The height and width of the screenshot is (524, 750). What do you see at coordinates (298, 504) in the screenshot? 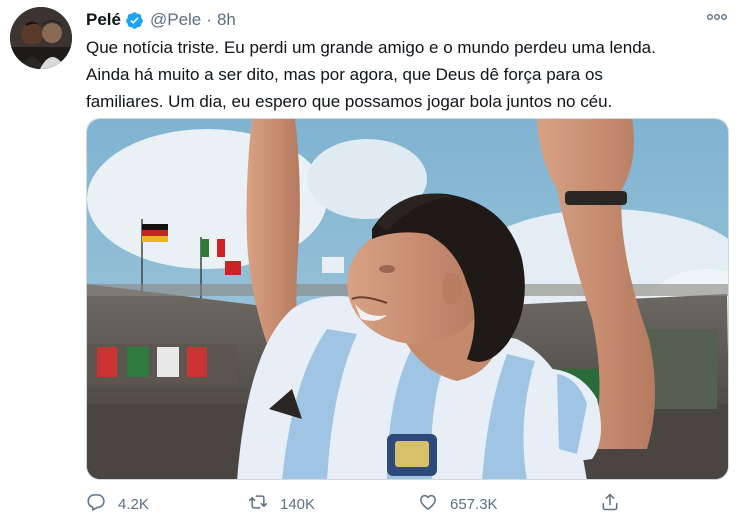
I see `retweet-count: 140K` at bounding box center [298, 504].